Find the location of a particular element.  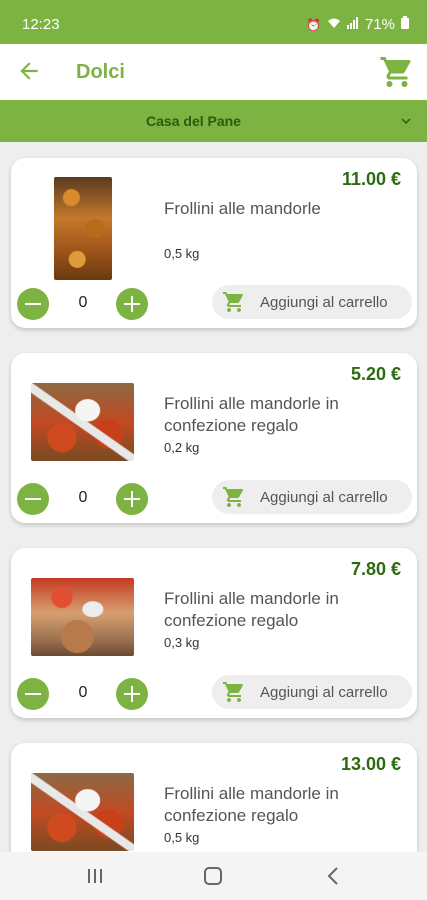

product-weight: 0,2 kg is located at coordinates (182, 447).